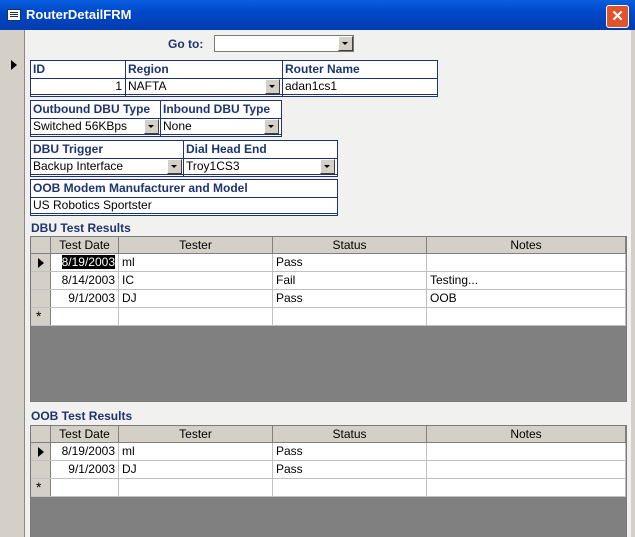 The image size is (635, 537). What do you see at coordinates (82, 416) in the screenshot?
I see `oob-results-title: OOB Test Results` at bounding box center [82, 416].